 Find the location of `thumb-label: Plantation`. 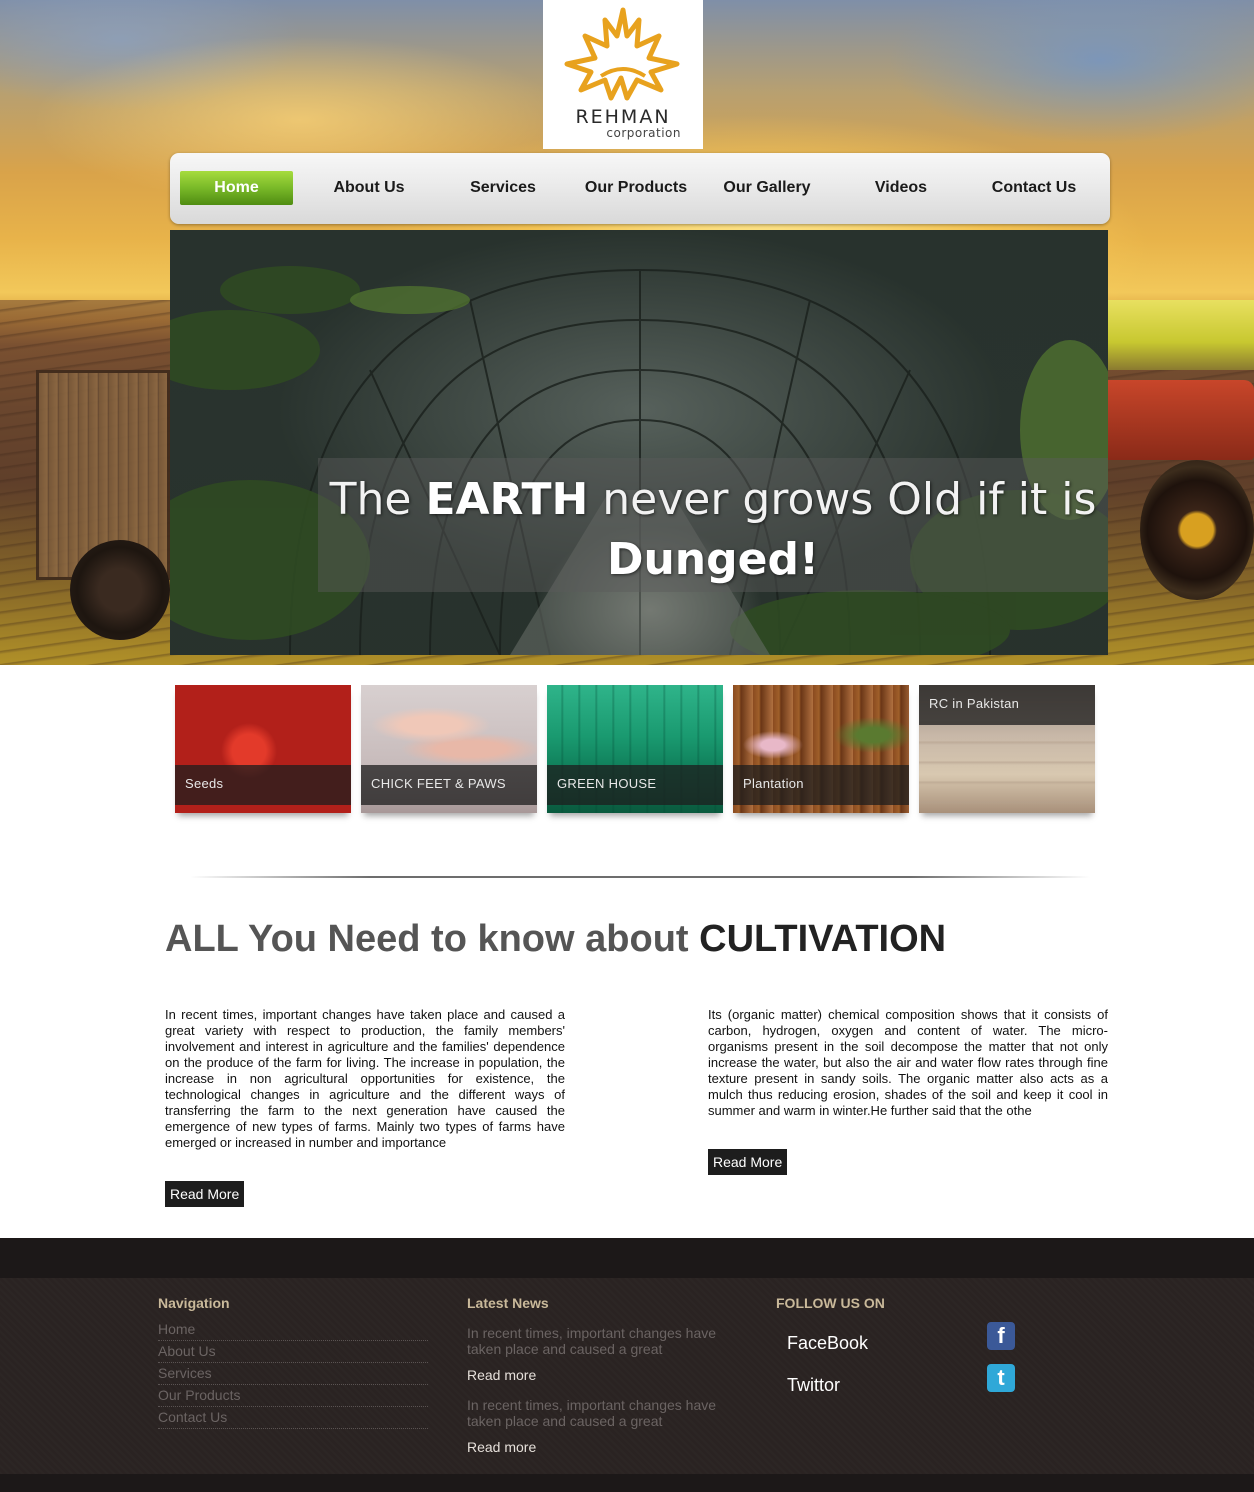

thumb-label: Plantation is located at coordinates (821, 785).